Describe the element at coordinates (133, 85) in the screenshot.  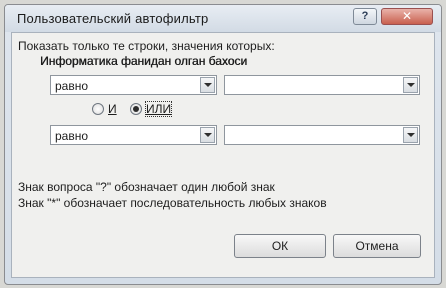
I see `condition1-operator-select: равно` at that location.